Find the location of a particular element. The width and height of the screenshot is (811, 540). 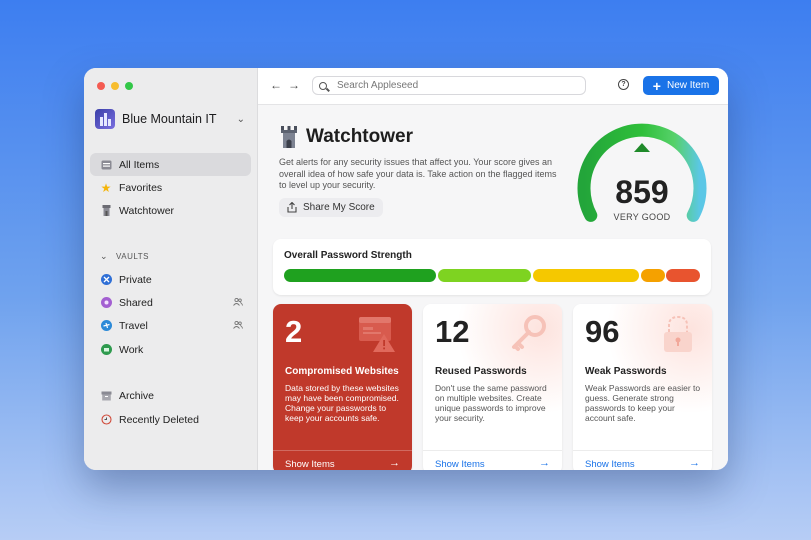

sidebar-item-recently-deleted: Recently Deleted is located at coordinates (170, 419).